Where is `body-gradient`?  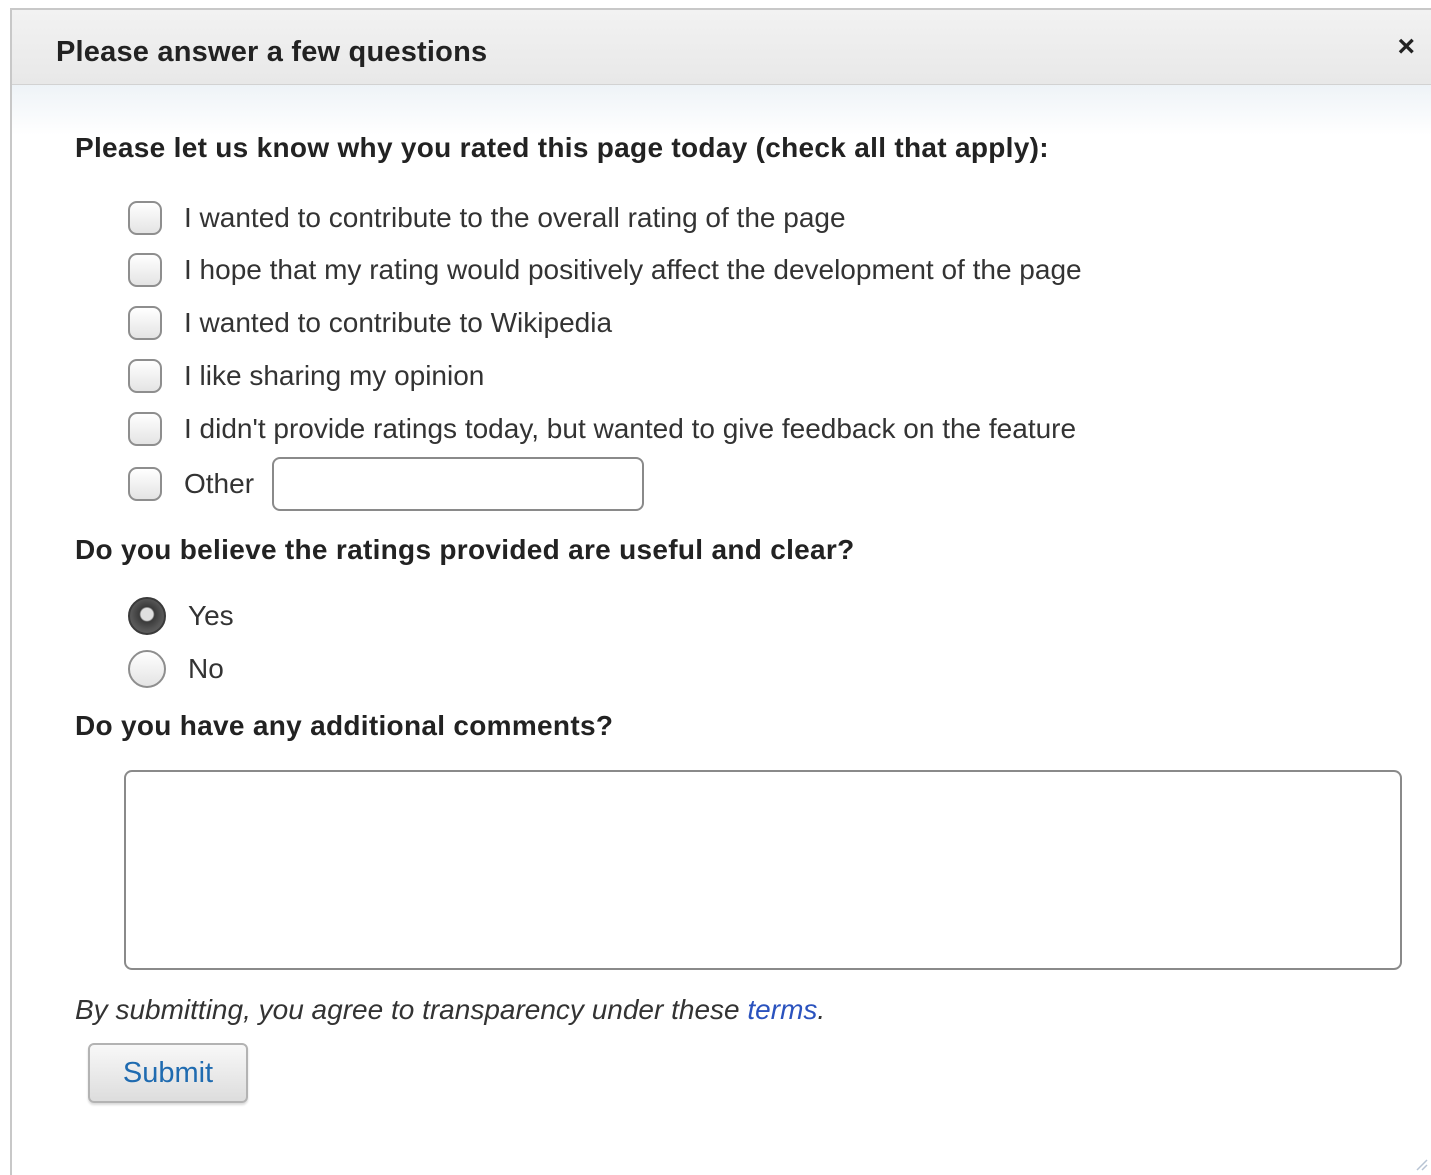
body-gradient is located at coordinates (721, 110).